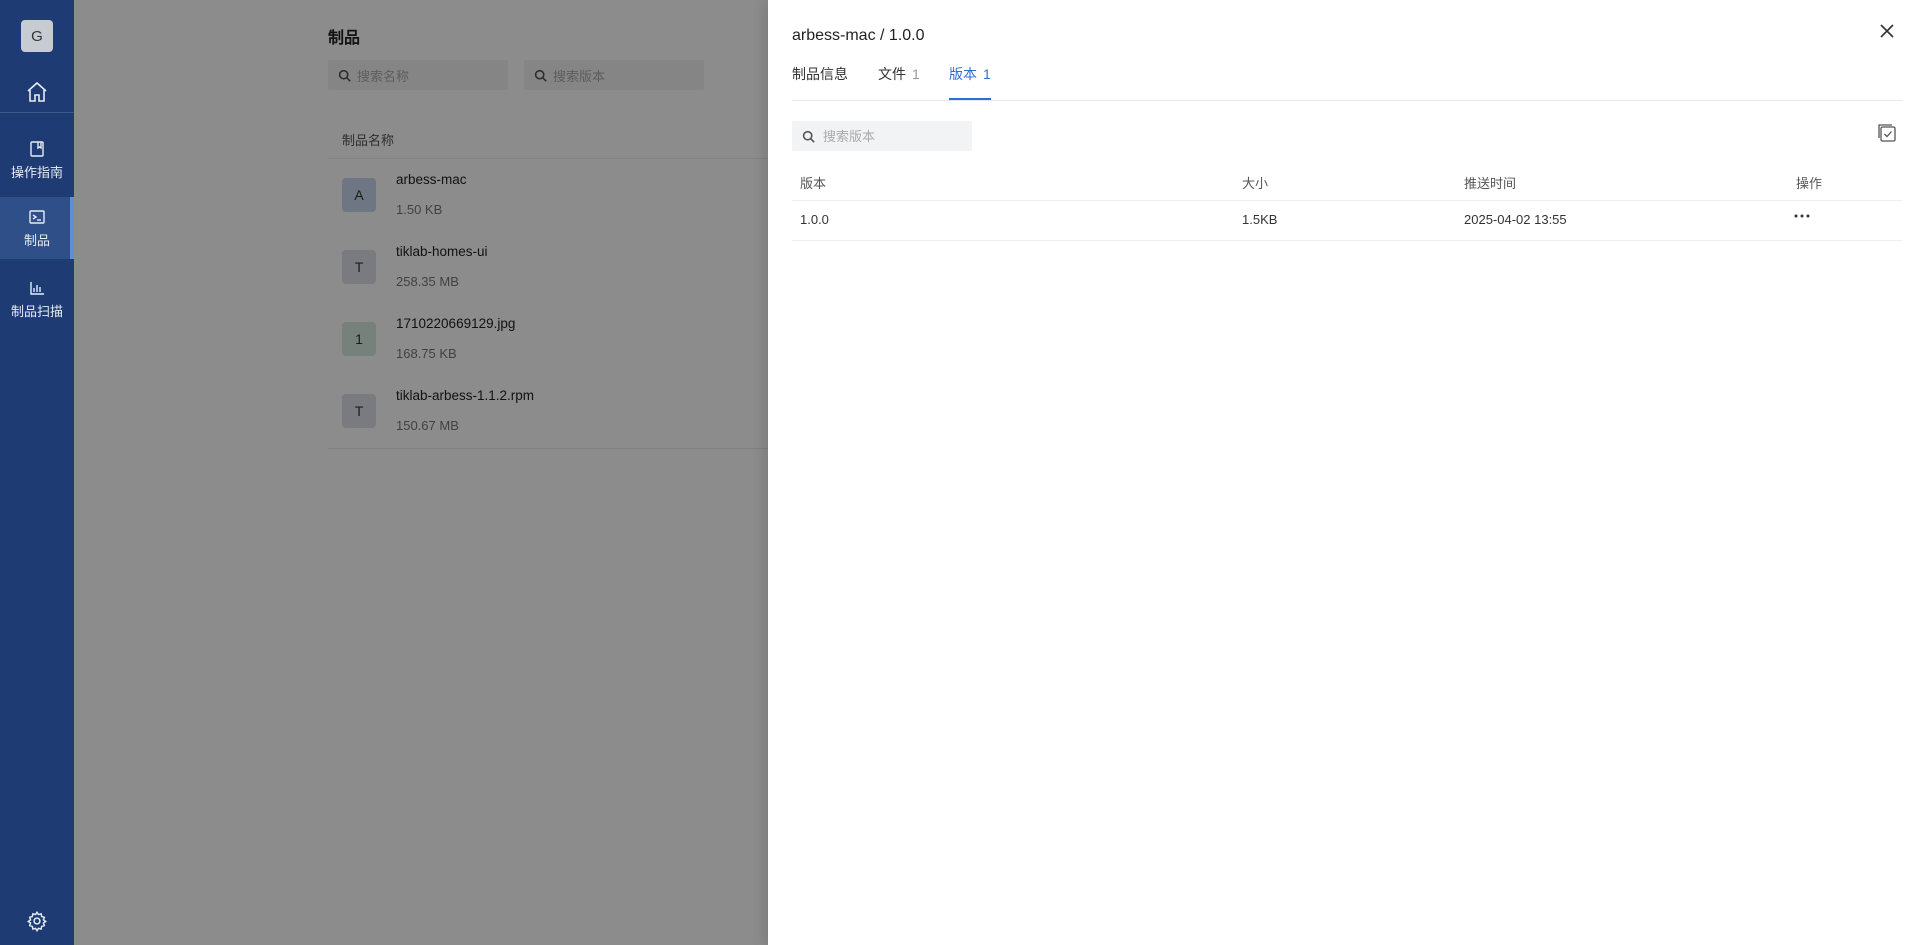  What do you see at coordinates (37, 299) in the screenshot?
I see `sidebar-item-scan: 制品扫描` at bounding box center [37, 299].